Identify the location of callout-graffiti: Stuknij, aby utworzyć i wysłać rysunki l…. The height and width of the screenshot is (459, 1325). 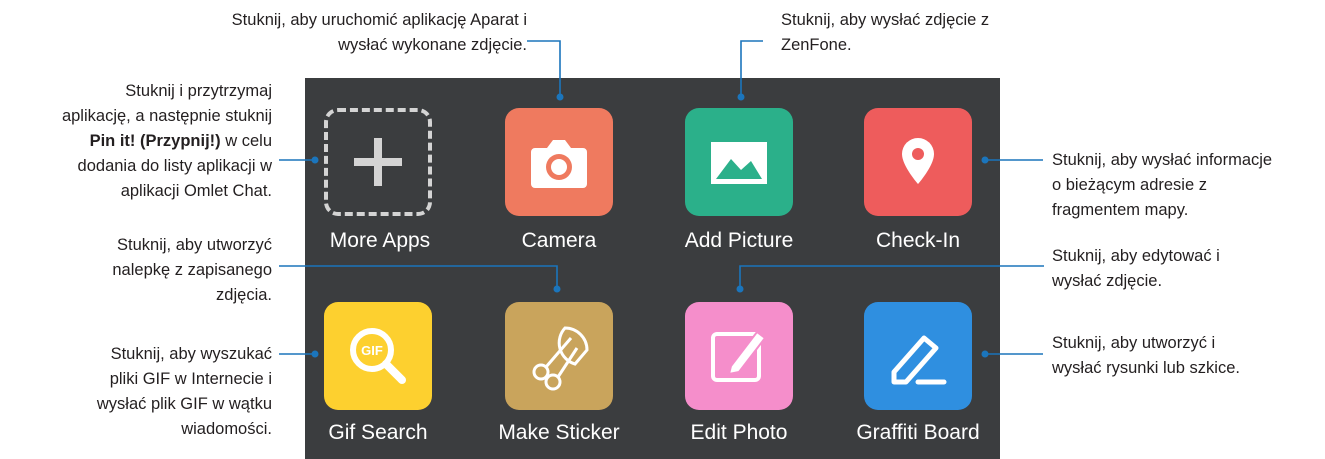
(1146, 355).